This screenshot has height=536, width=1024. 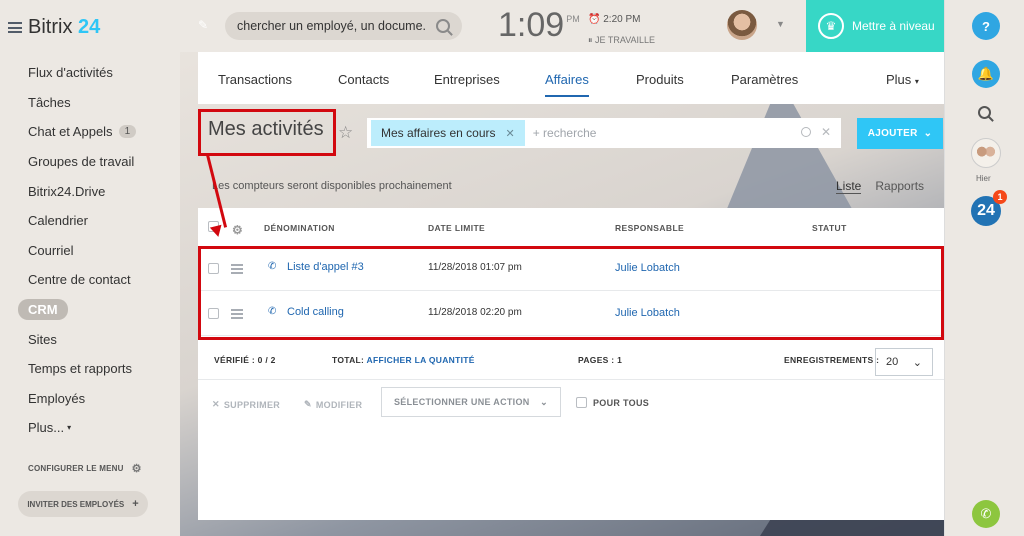 I want to click on right-bar: ? 🔔 Hier 24 1 ✆, so click(x=984, y=268).